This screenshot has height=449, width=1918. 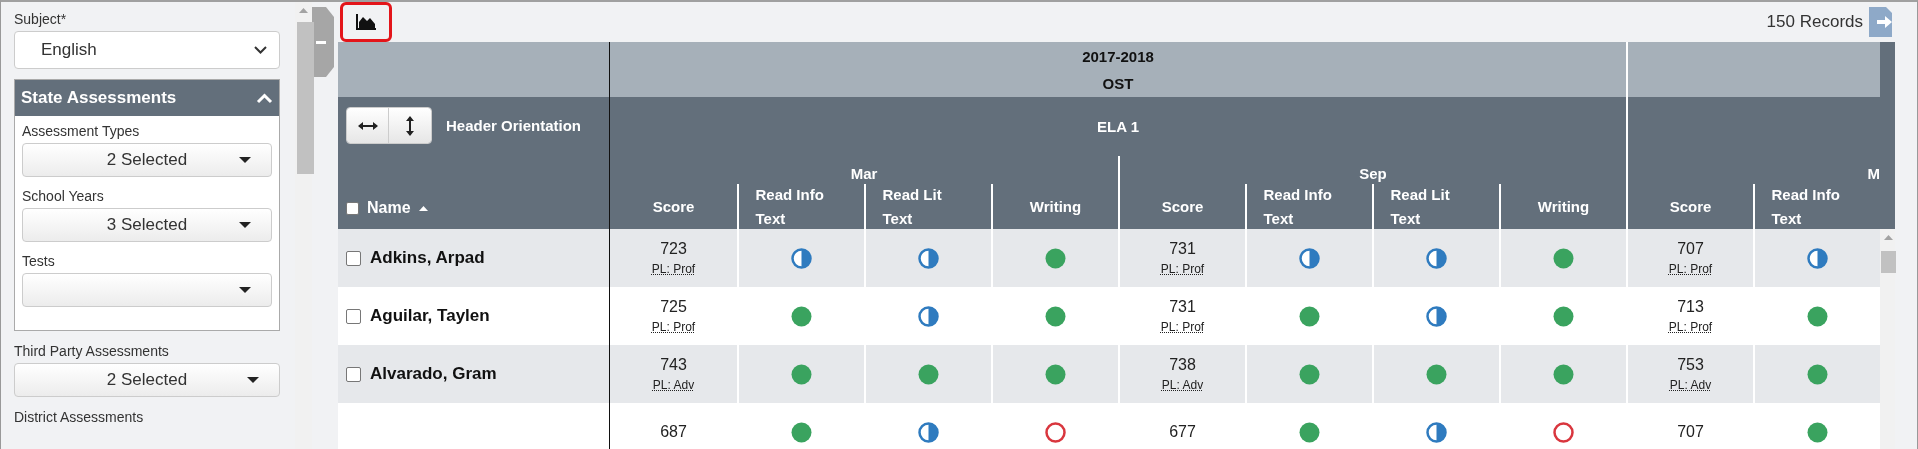 What do you see at coordinates (1690, 365) in the screenshot?
I see `score-value: 753` at bounding box center [1690, 365].